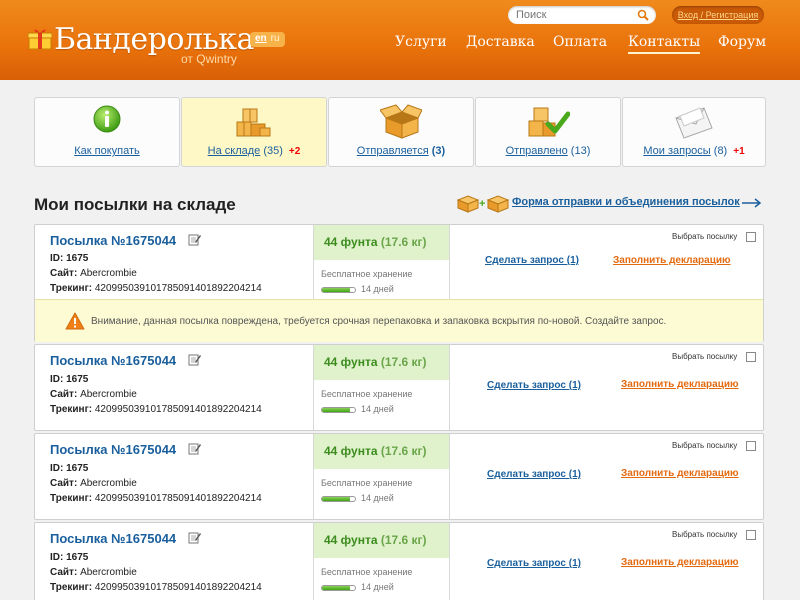  What do you see at coordinates (694, 123) in the screenshot?
I see `envelope-icon` at bounding box center [694, 123].